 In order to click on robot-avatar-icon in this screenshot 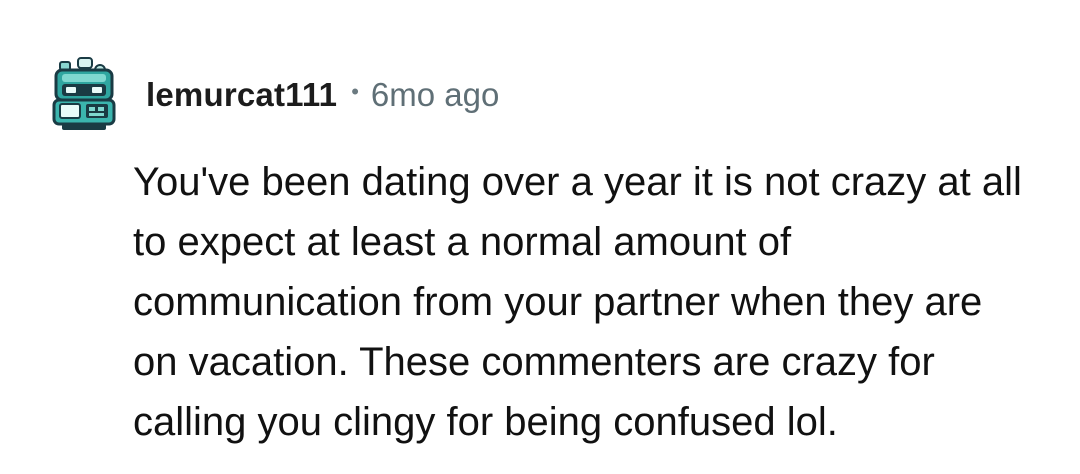, I will do `click(84, 93)`.